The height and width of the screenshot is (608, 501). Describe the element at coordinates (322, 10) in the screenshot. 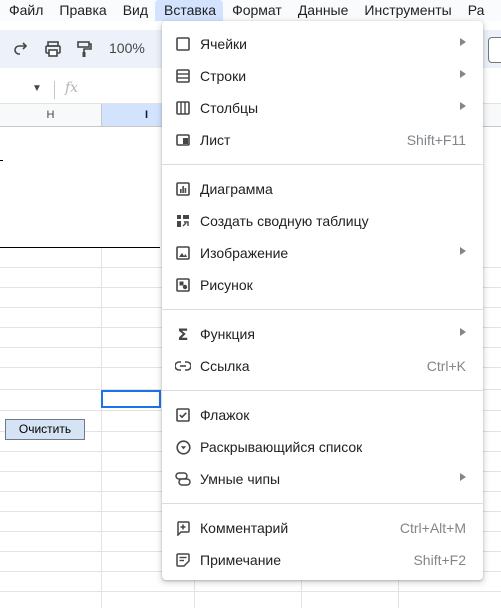

I see `menu-data: Данные` at that location.